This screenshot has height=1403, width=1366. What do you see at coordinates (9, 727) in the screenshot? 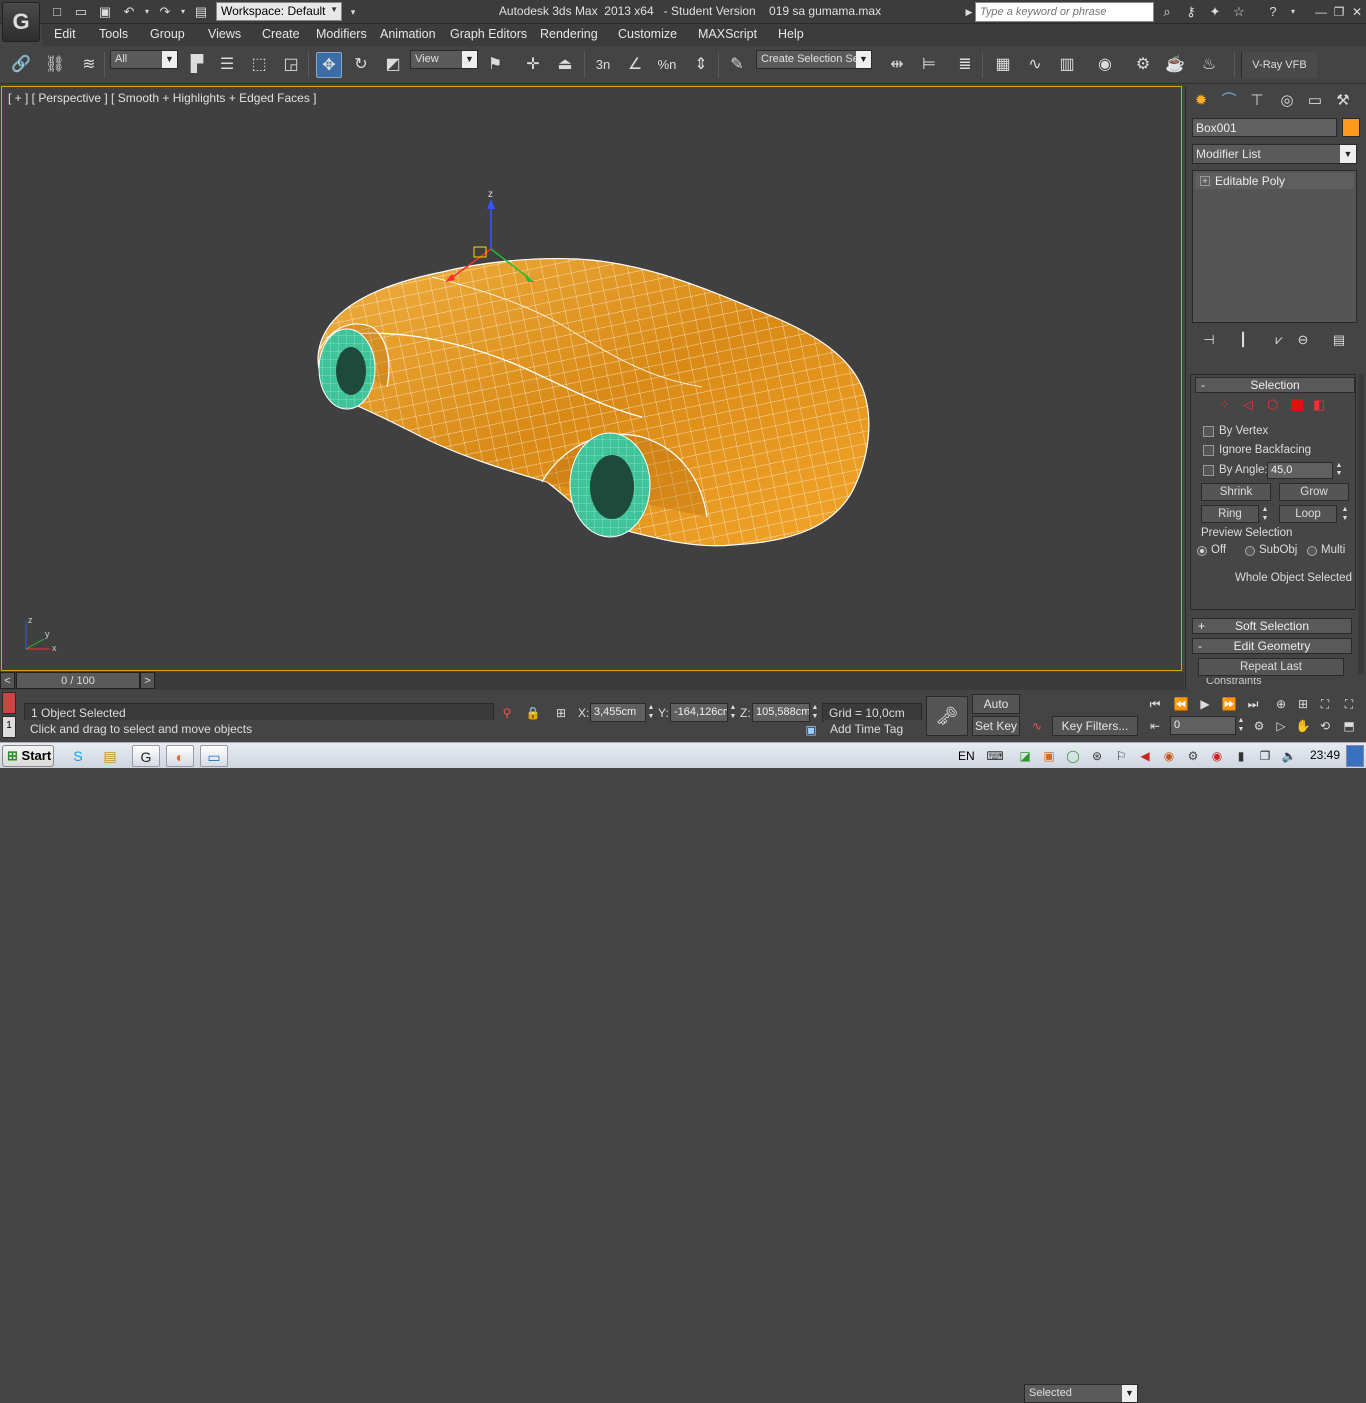
I see `maxscript-mini-listener: 1` at bounding box center [9, 727].